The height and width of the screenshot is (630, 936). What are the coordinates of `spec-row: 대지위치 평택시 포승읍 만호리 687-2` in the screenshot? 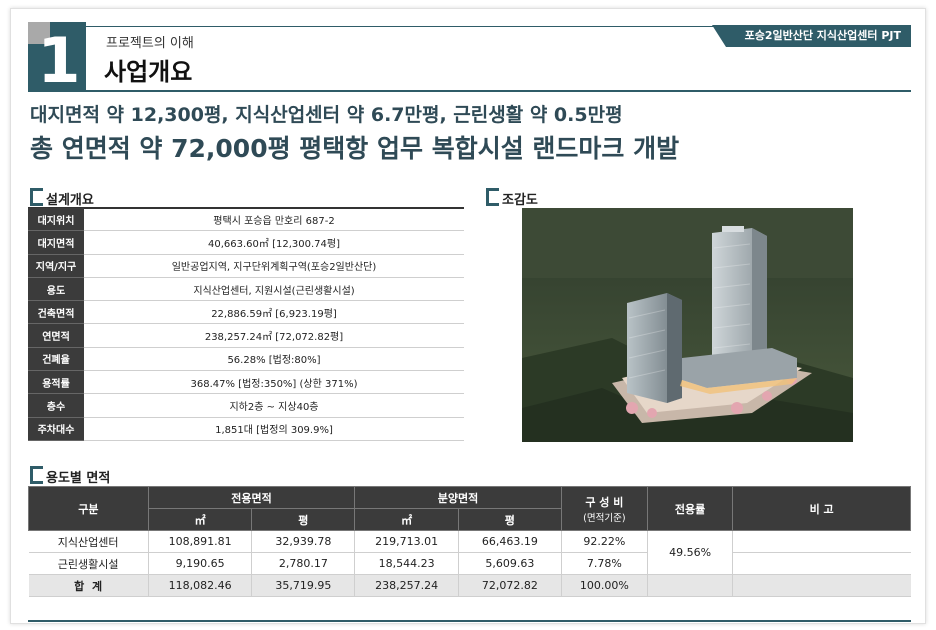 It's located at (246, 220).